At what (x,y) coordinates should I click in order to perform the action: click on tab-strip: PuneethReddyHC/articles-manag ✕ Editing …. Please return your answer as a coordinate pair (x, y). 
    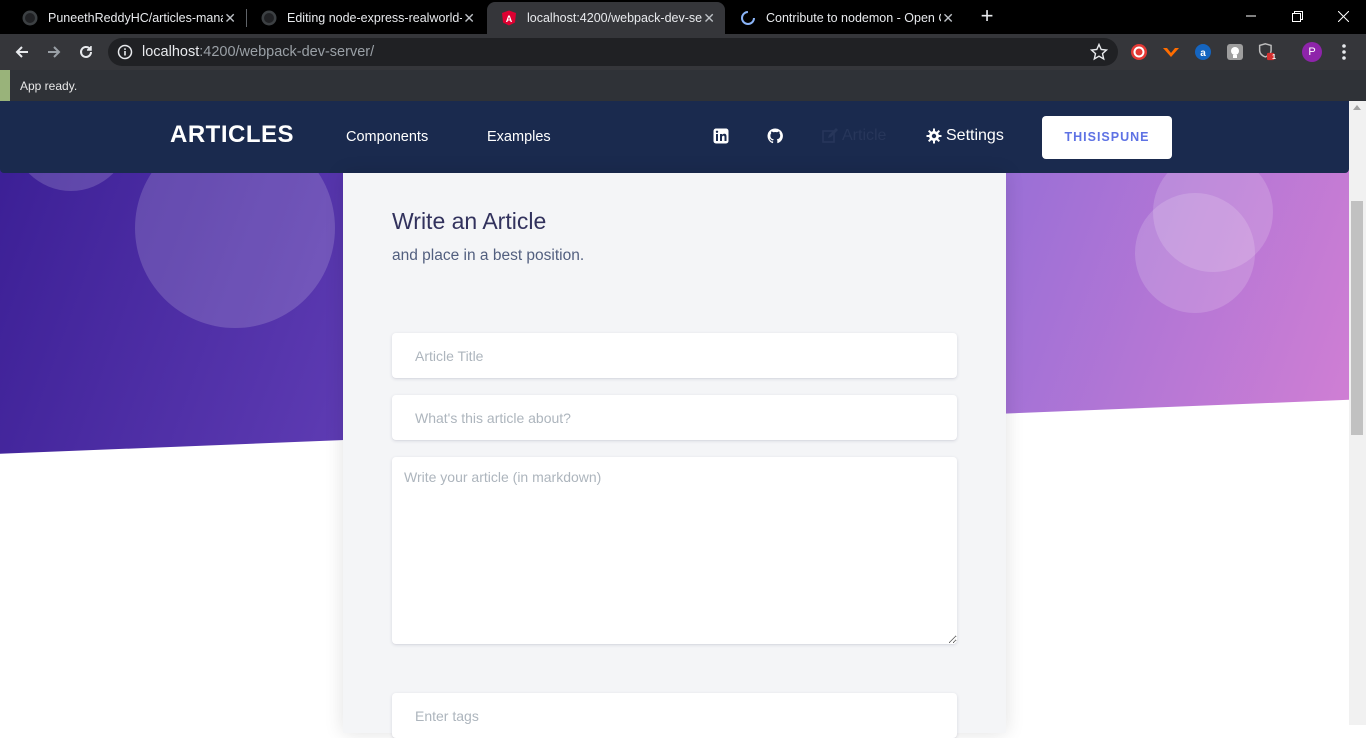
    Looking at the image, I should click on (683, 17).